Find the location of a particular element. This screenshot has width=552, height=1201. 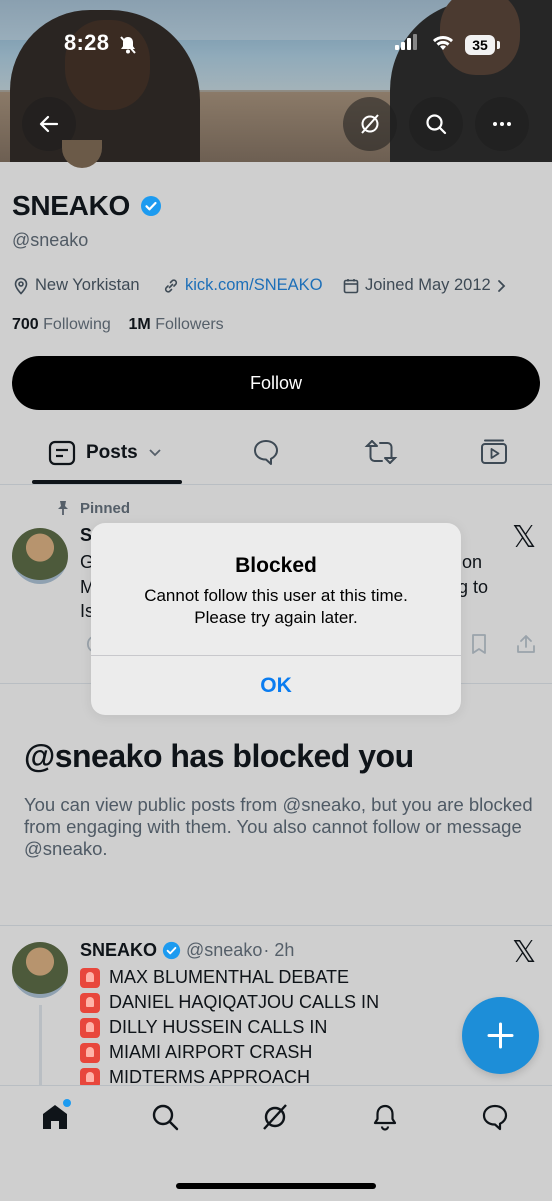

bookmark-icon is located at coordinates (479, 644).